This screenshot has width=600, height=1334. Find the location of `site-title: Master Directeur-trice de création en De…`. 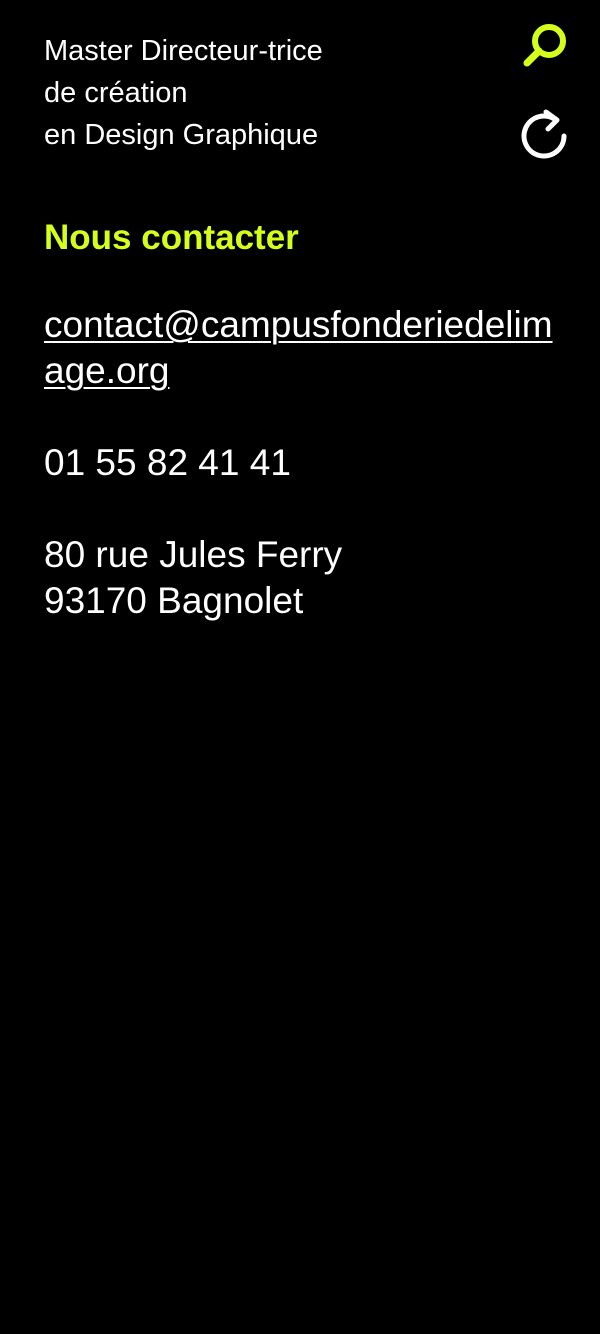

site-title: Master Directeur-trice de création en De… is located at coordinates (254, 93).